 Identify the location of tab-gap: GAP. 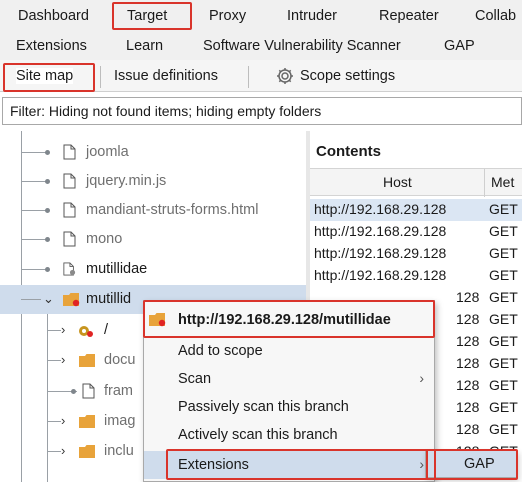
(459, 46).